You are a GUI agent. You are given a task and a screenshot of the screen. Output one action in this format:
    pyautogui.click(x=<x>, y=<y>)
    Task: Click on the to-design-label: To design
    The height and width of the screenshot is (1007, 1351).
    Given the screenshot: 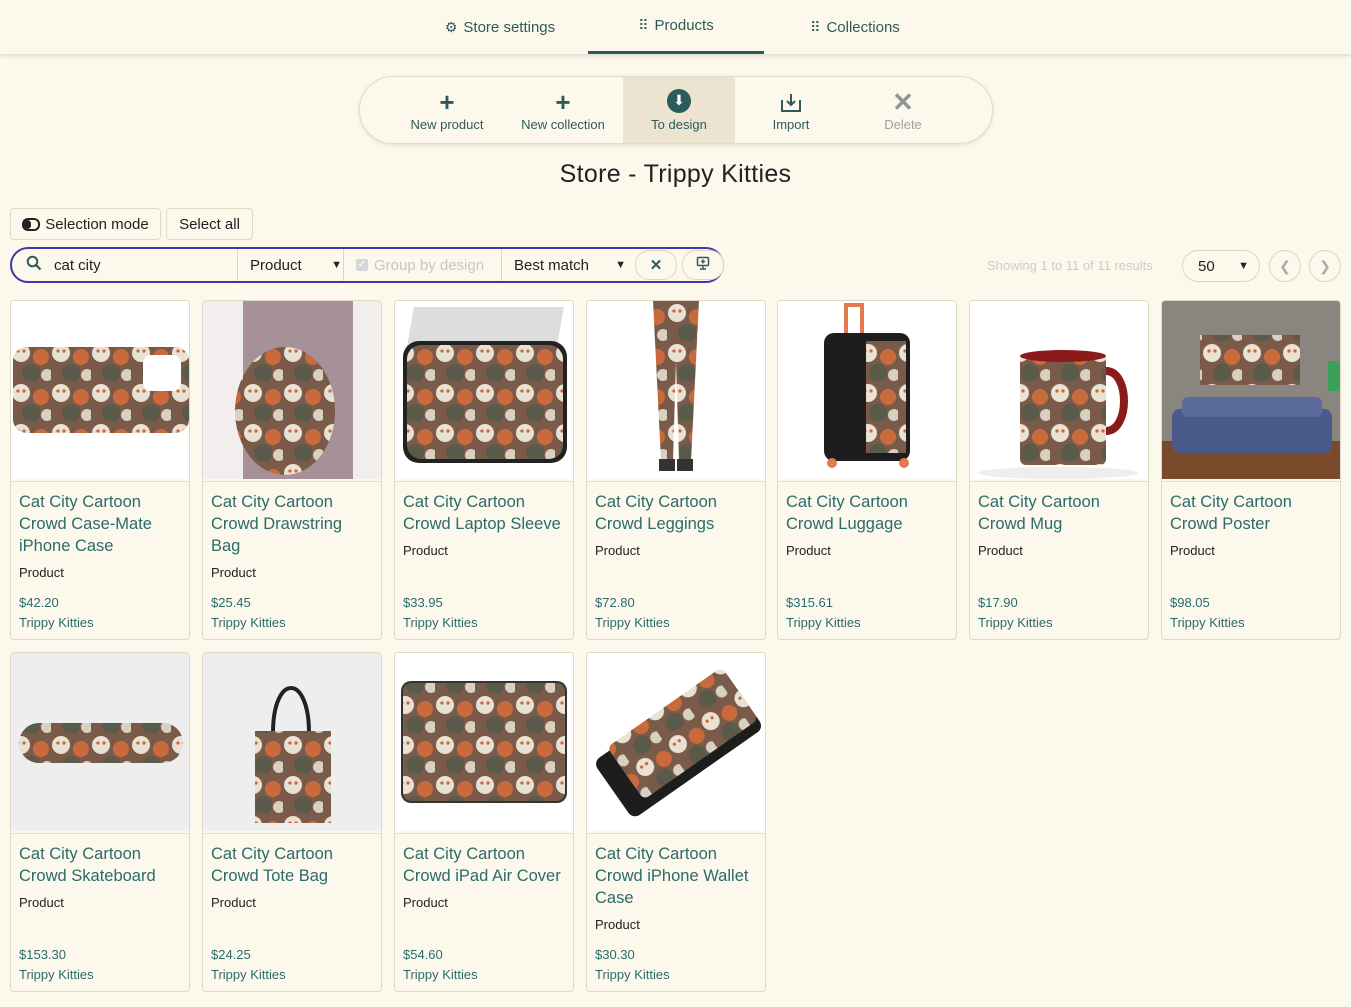 What is the action you would take?
    pyautogui.click(x=679, y=124)
    